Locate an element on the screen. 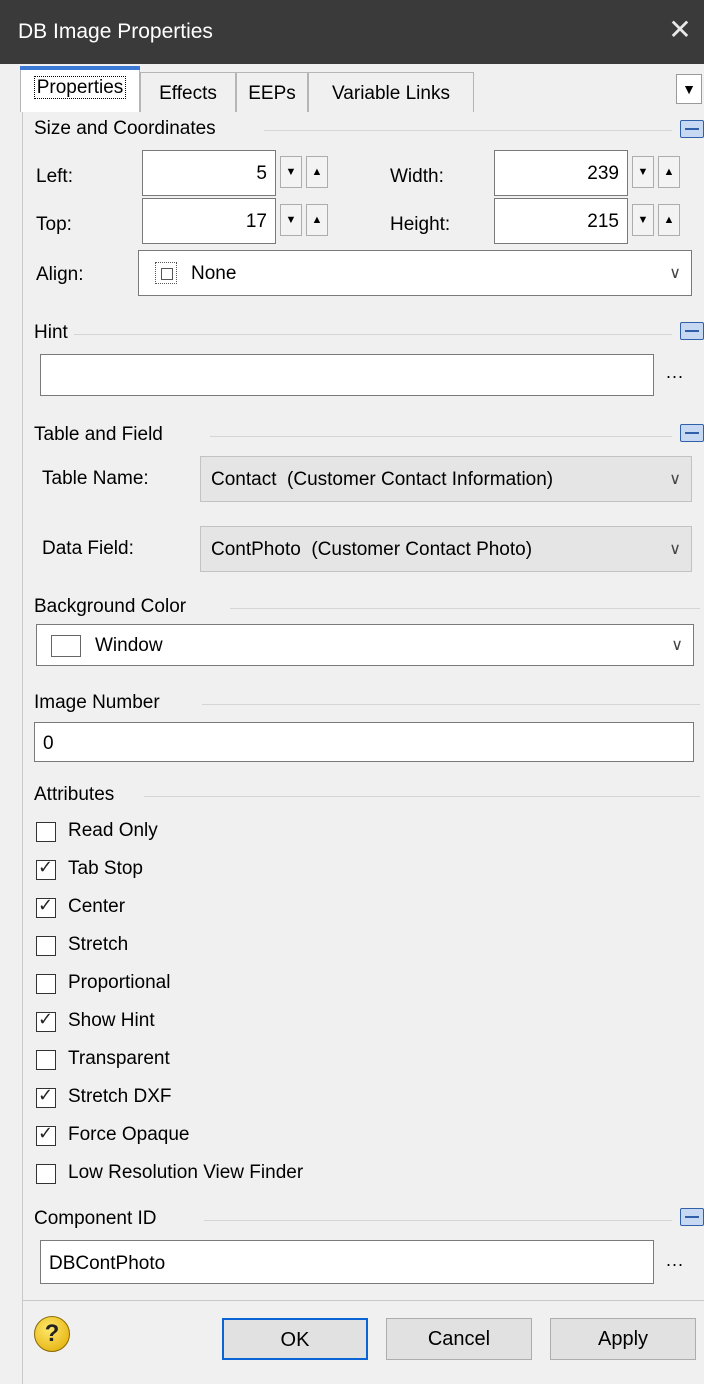 The height and width of the screenshot is (1384, 704). width-spin-down-icon: ▼ is located at coordinates (643, 172).